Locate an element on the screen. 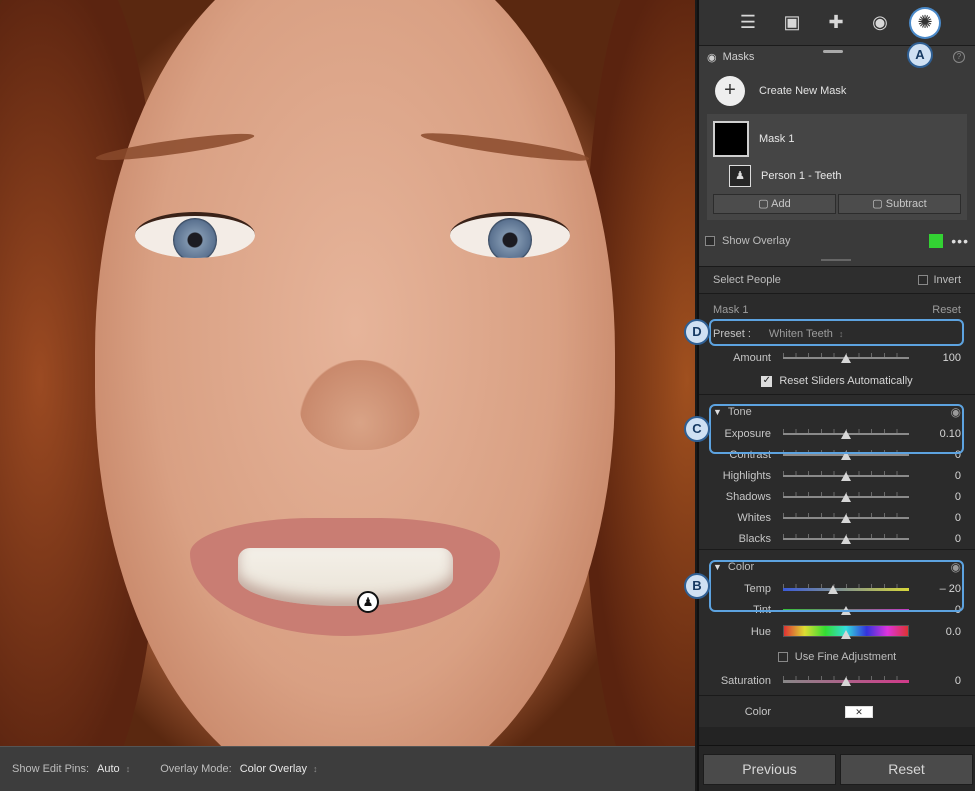 Image resolution: width=975 pixels, height=791 pixels. overlay-mode-label: Overlay Mode: is located at coordinates (196, 769).